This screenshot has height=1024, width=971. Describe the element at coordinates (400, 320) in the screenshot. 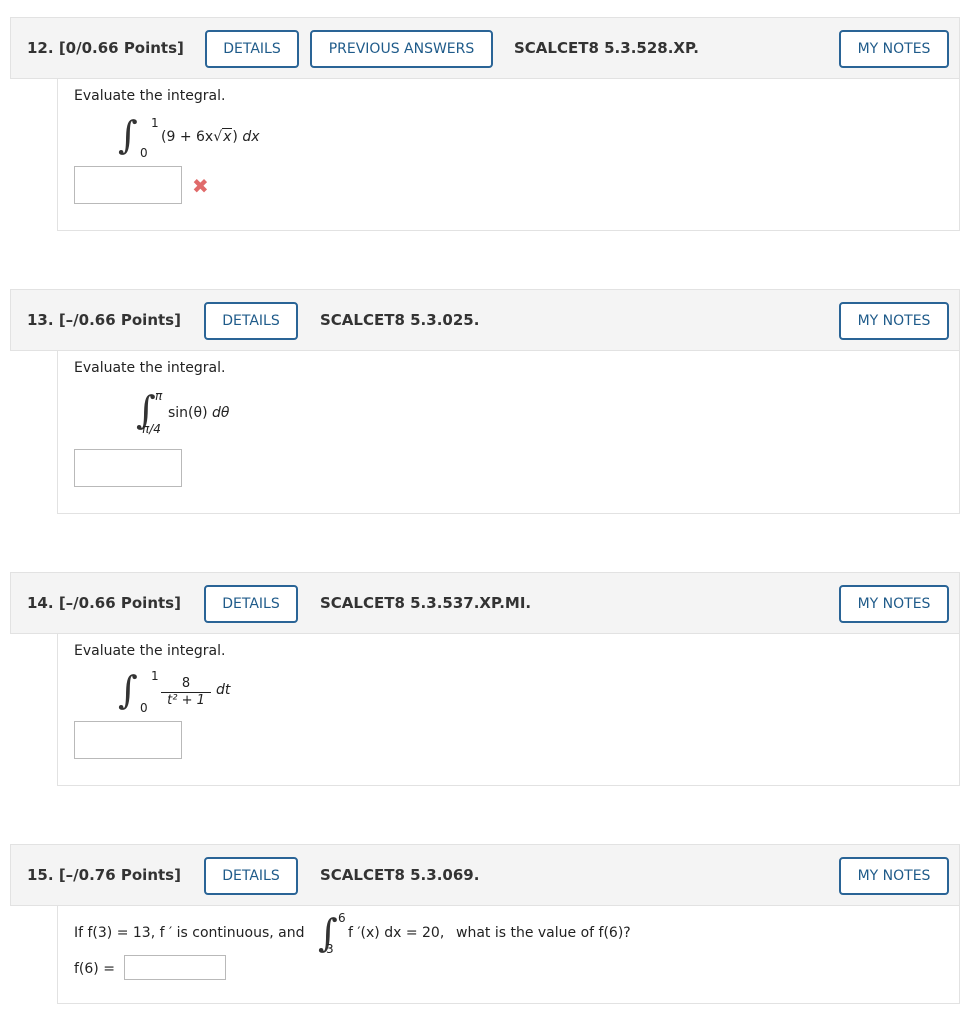

I see `problem-code: SCALCET8 5.3.025.` at that location.